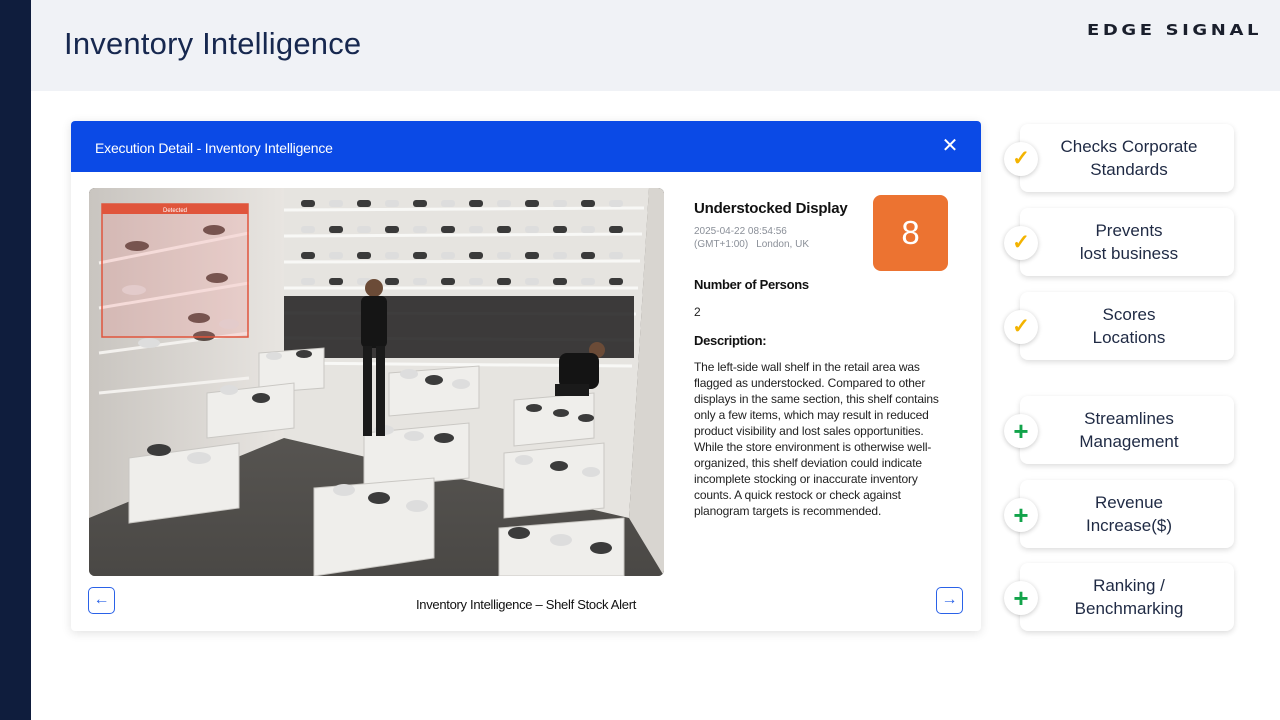 The height and width of the screenshot is (720, 1280). What do you see at coordinates (1129, 418) in the screenshot?
I see `feature-line1: Streamlines` at bounding box center [1129, 418].